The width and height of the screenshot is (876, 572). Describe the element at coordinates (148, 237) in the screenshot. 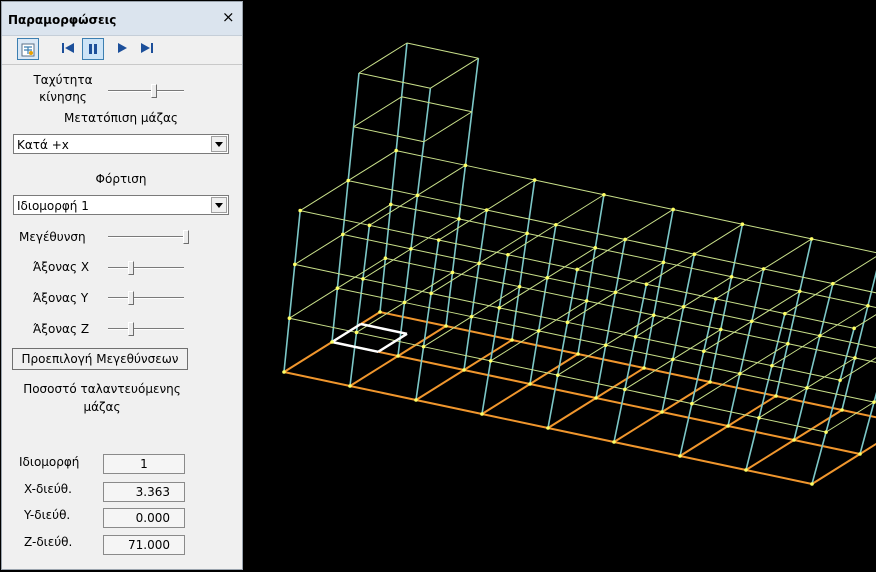

I see `magnification-slider` at that location.